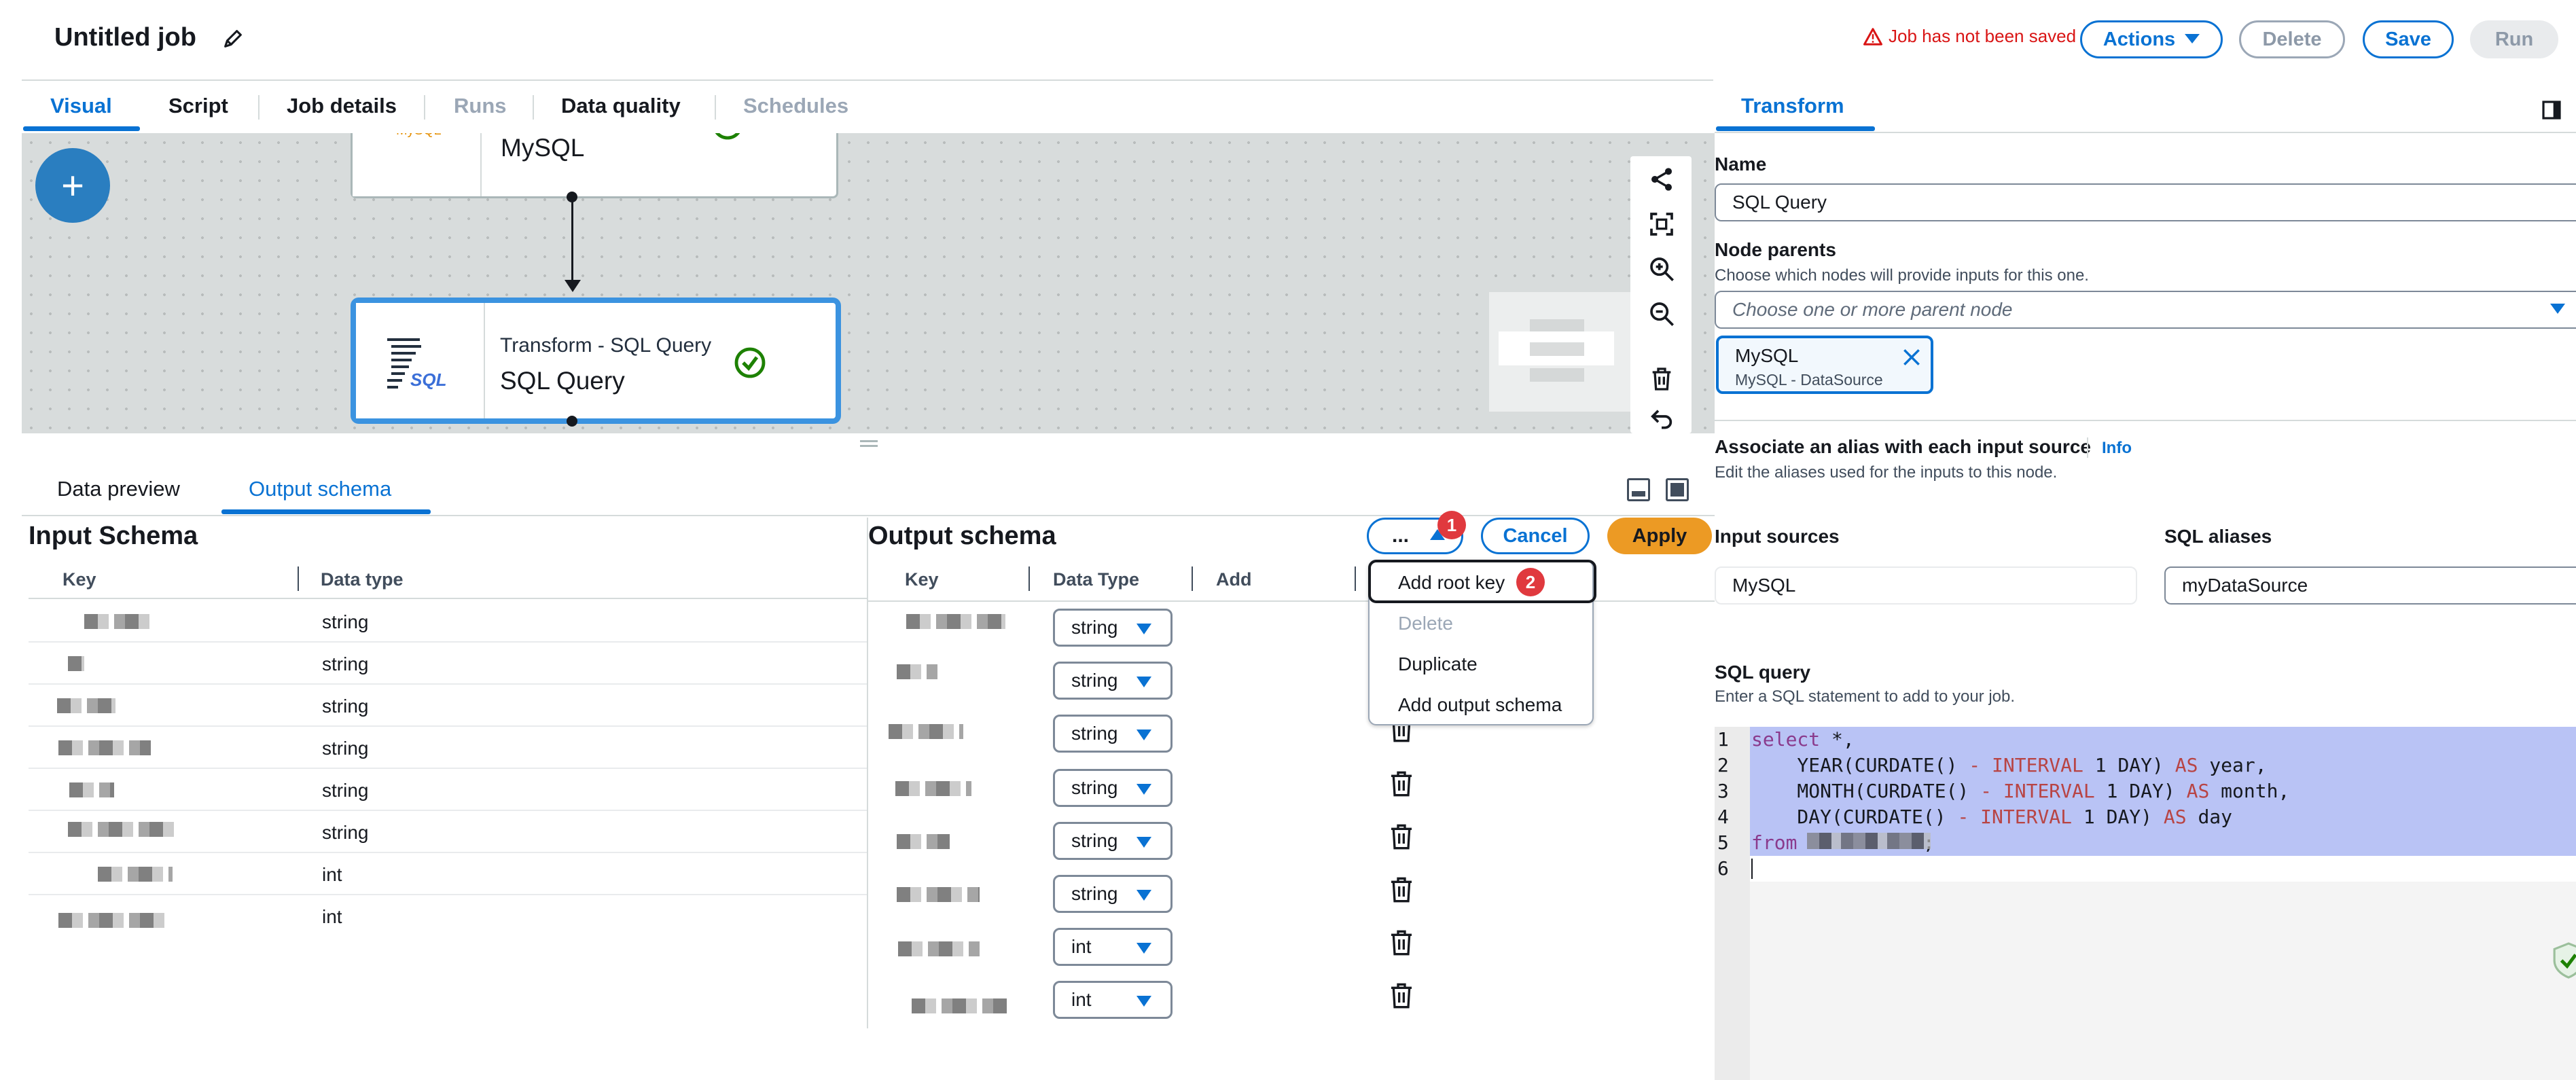 This screenshot has height=1080, width=2576. I want to click on node-mysql: MySQL MySQL, so click(594, 165).